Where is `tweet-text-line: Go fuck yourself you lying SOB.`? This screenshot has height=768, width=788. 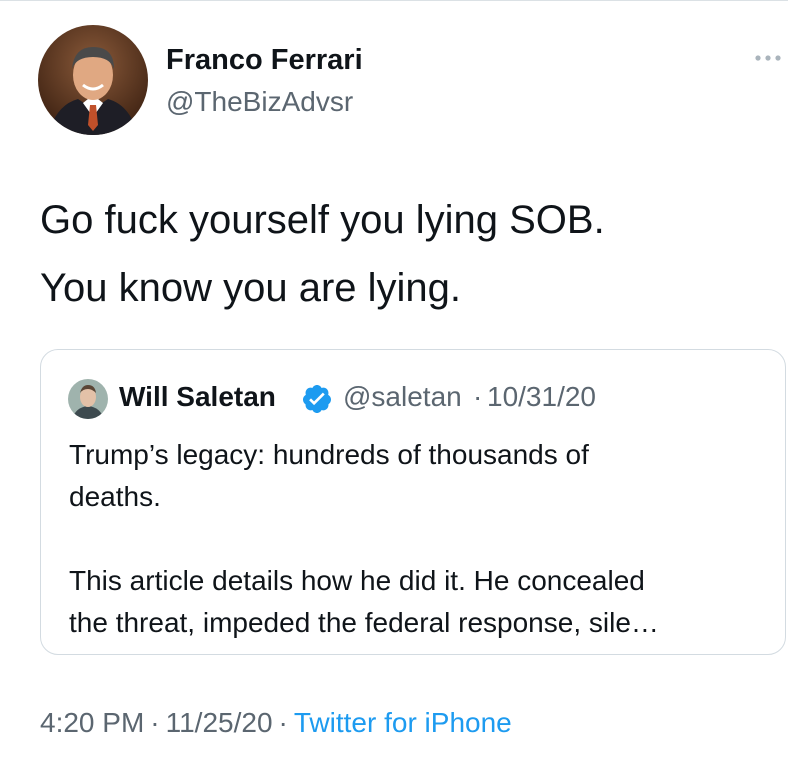
tweet-text-line: Go fuck yourself you lying SOB. is located at coordinates (322, 220).